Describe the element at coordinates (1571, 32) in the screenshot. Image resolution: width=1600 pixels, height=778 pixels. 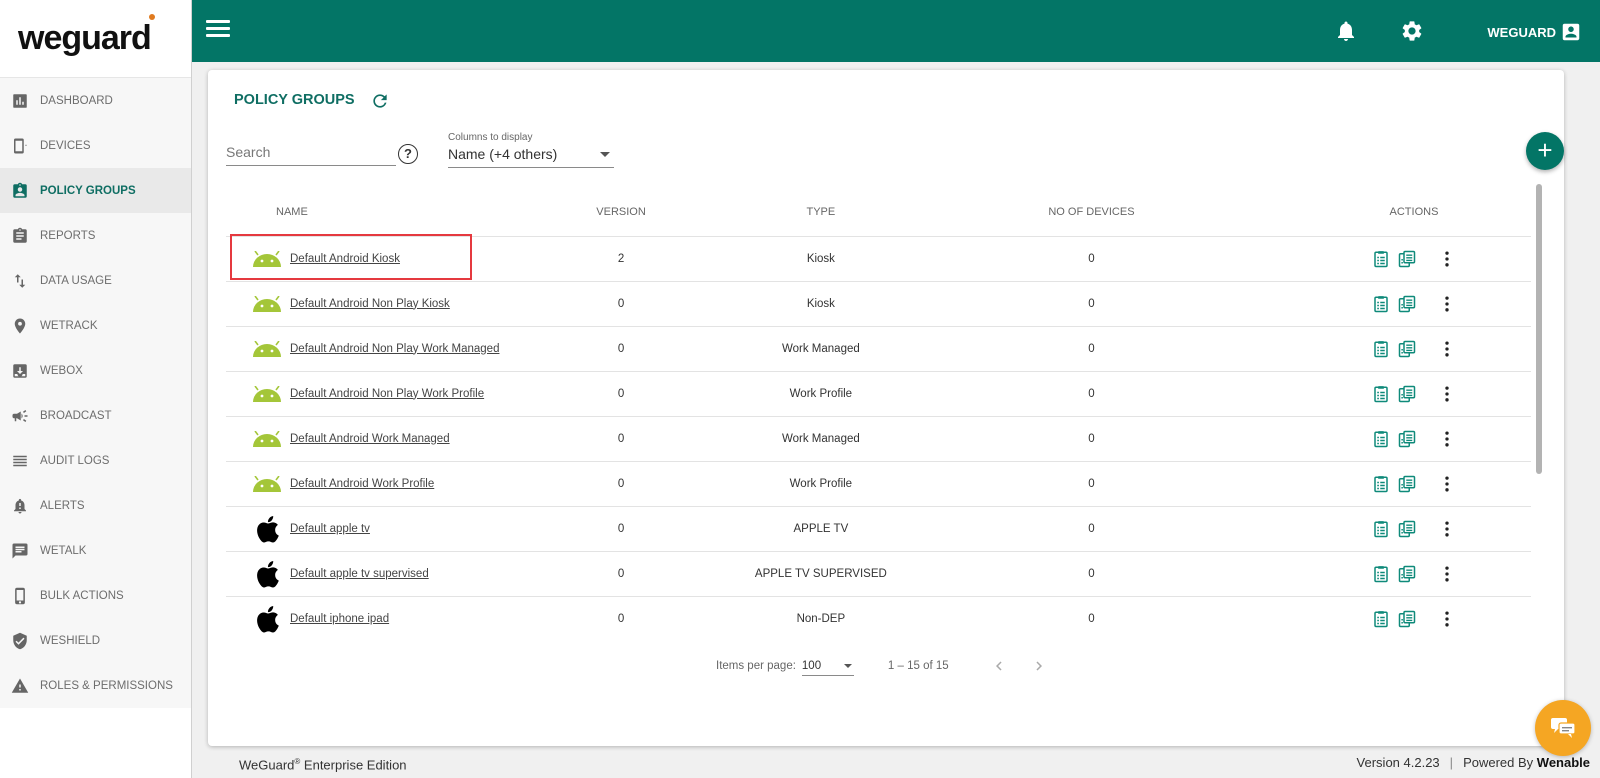
I see `account-icon` at that location.